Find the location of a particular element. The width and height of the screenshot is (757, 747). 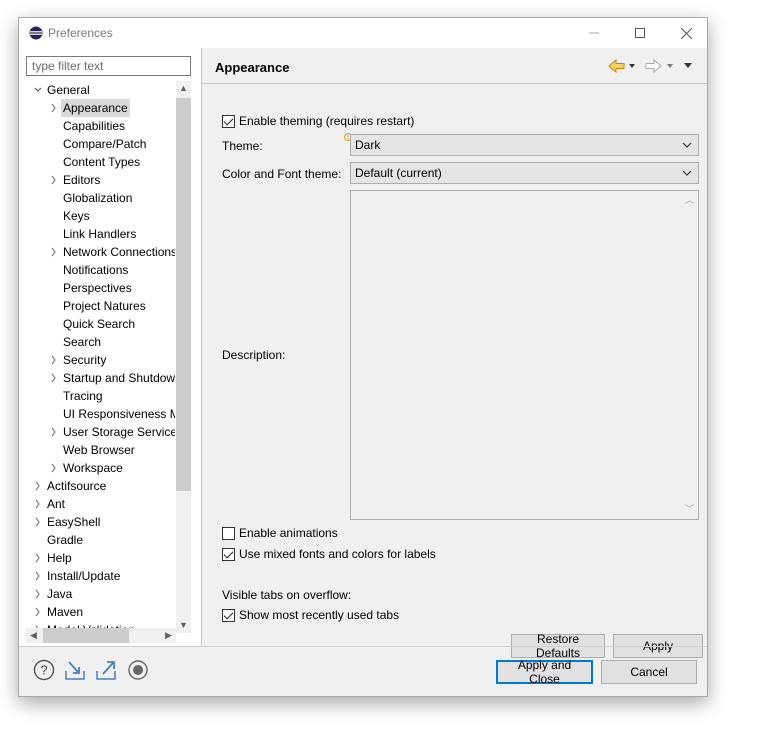

color-font-theme-select: Default (current) is located at coordinates (524, 173).